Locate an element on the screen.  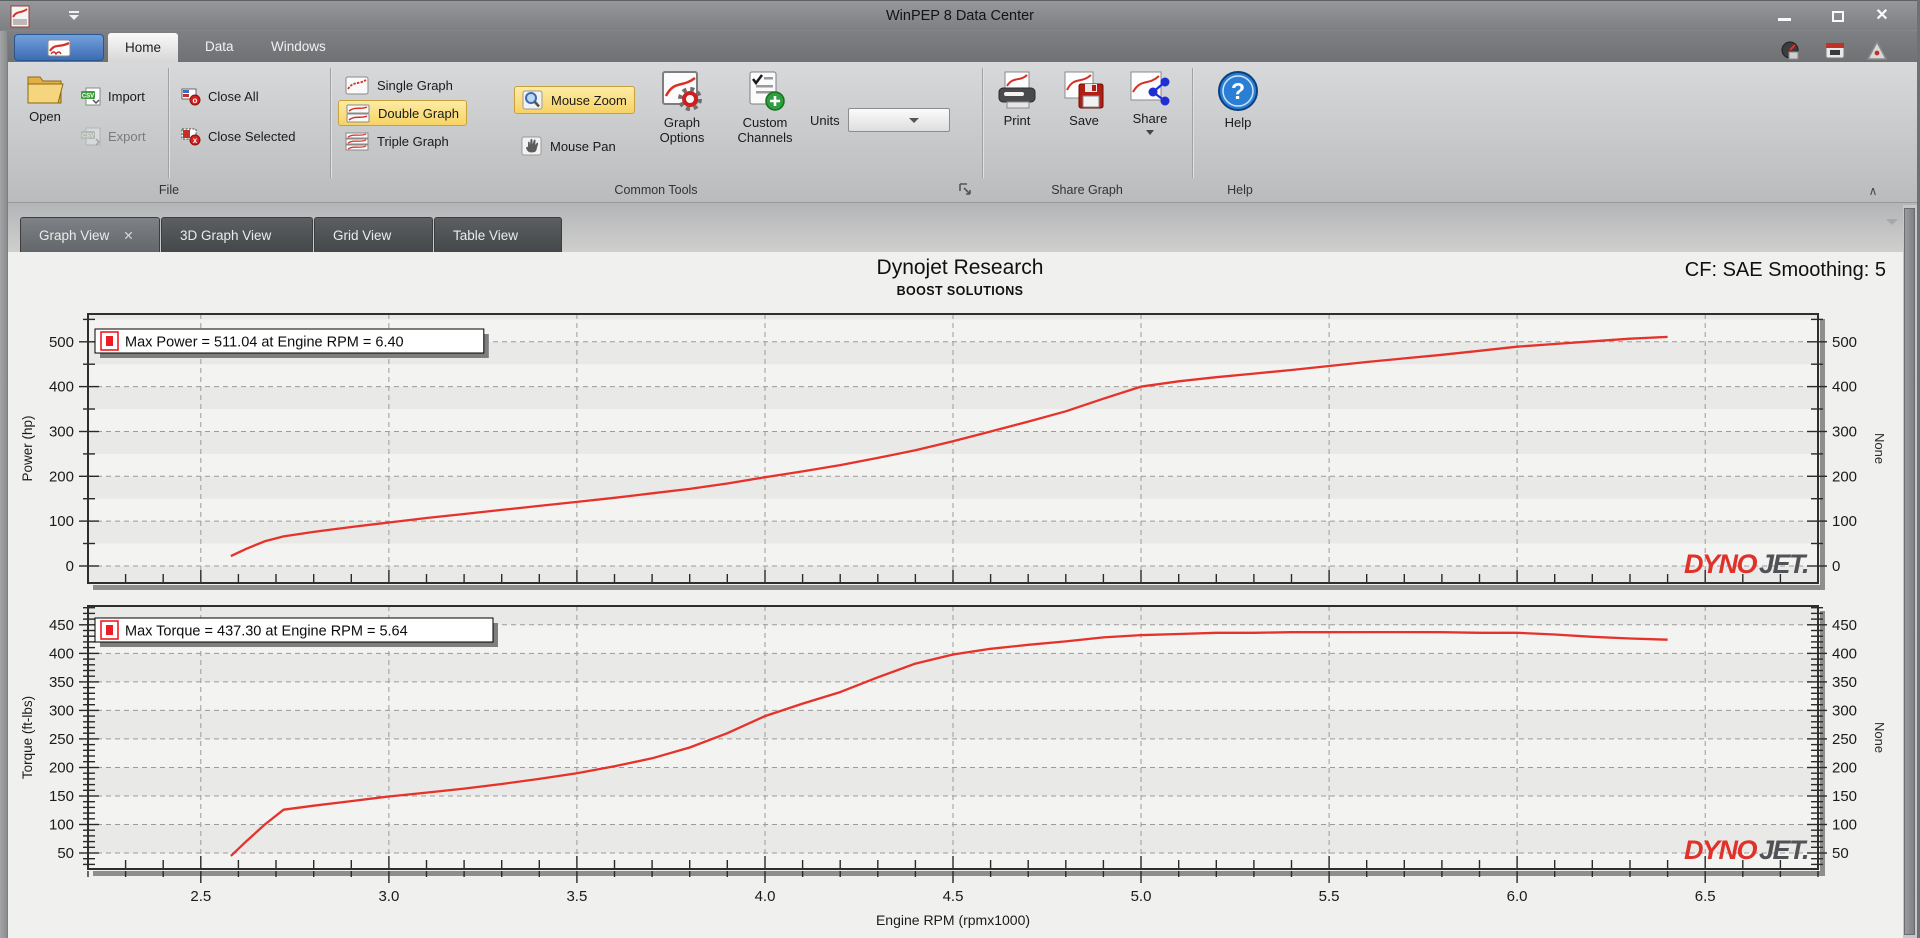
close-selected-button: x Close Selected is located at coordinates (237, 136).